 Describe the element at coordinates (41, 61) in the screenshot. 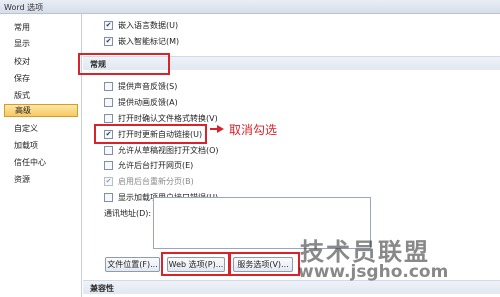

I see `sidebar-item-proofing: 校对` at that location.